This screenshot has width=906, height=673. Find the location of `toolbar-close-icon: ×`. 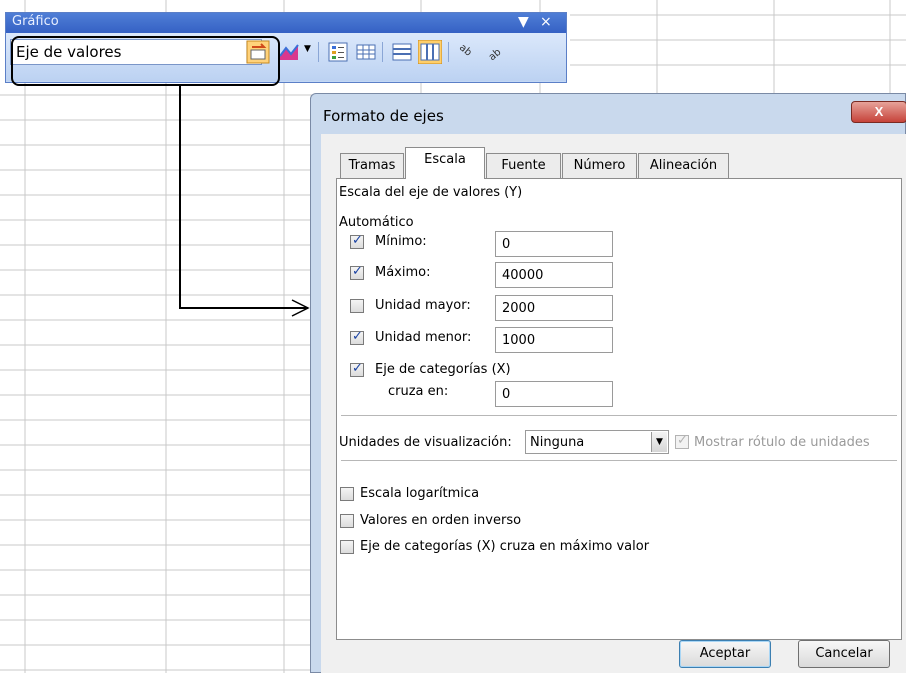

toolbar-close-icon: × is located at coordinates (546, 22).